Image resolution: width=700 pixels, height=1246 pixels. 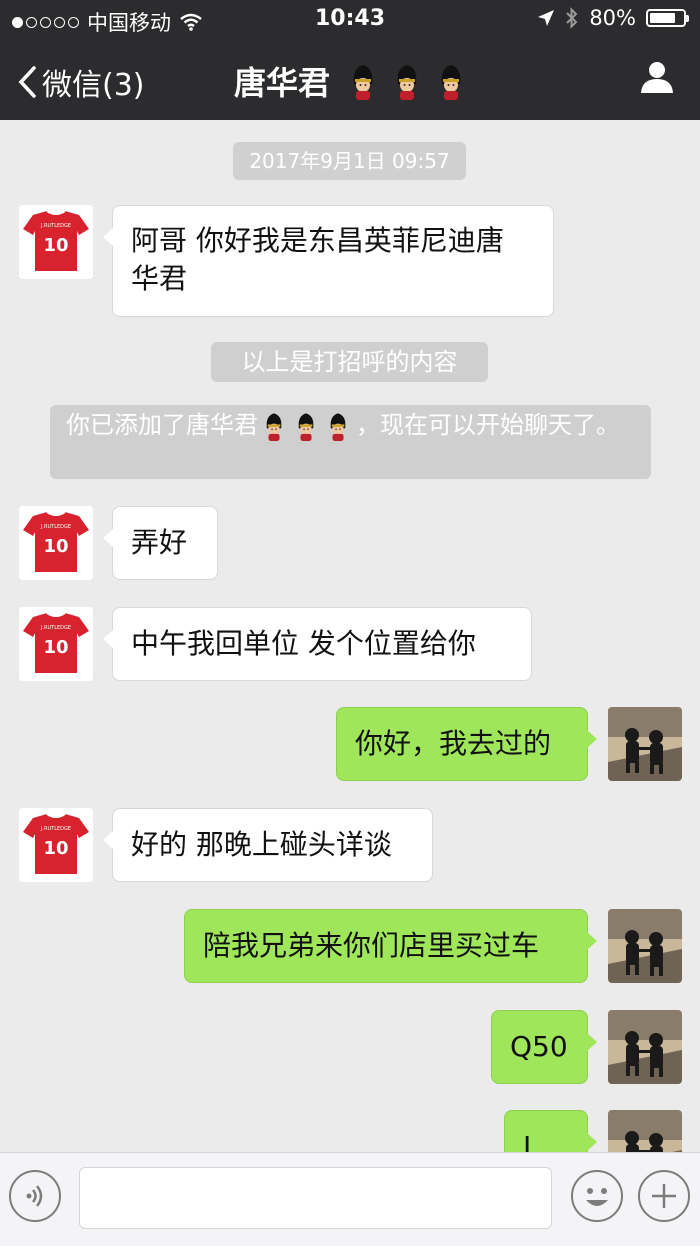 What do you see at coordinates (160, 543) in the screenshot?
I see `message-bubble-incoming: 弄好` at bounding box center [160, 543].